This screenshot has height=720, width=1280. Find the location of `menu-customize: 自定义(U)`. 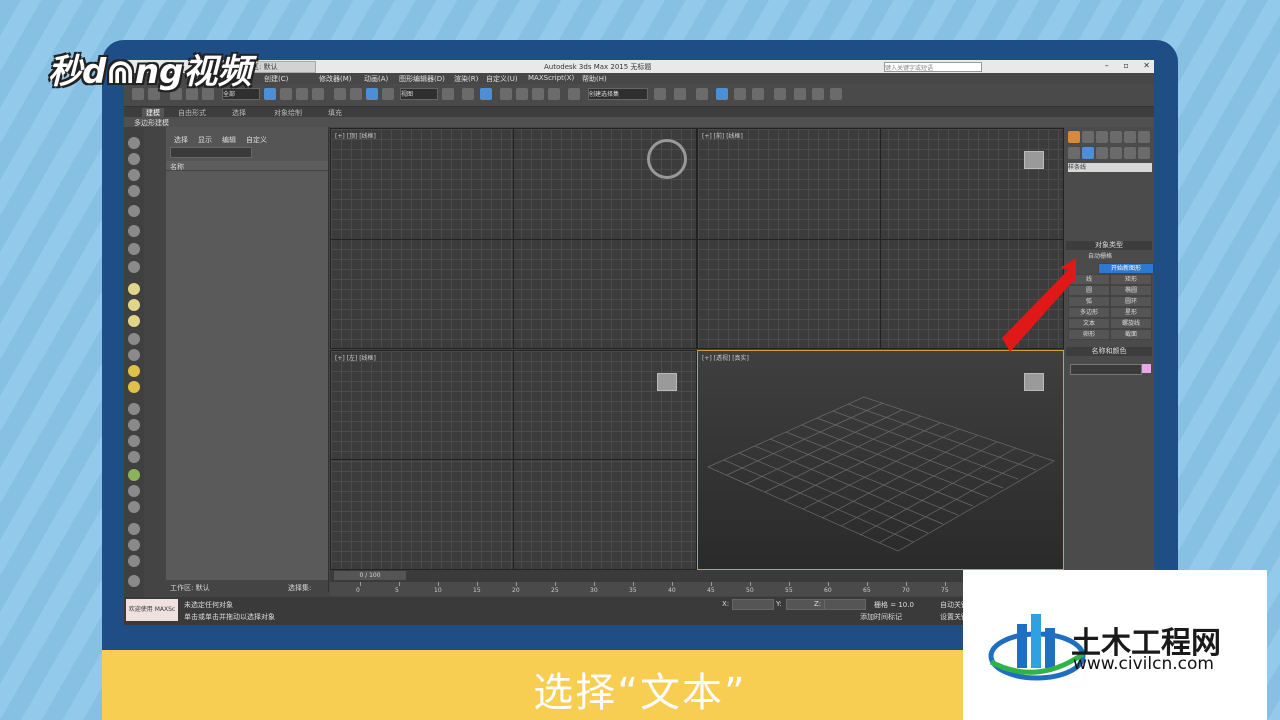

menu-customize: 自定义(U) is located at coordinates (502, 79).